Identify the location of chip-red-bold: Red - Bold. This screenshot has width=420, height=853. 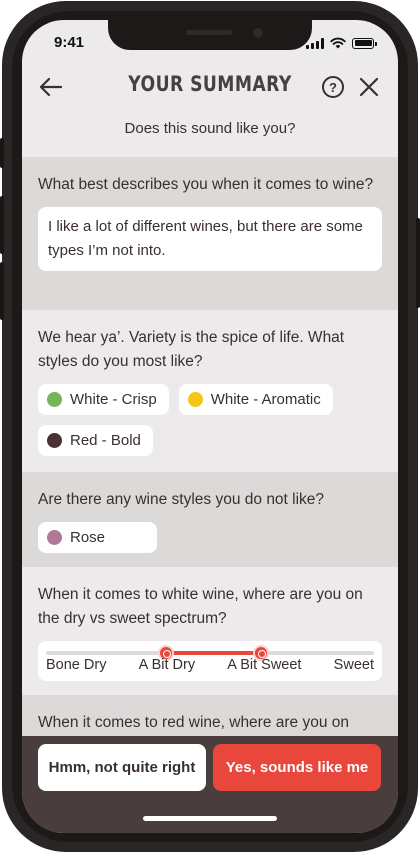
(95, 440).